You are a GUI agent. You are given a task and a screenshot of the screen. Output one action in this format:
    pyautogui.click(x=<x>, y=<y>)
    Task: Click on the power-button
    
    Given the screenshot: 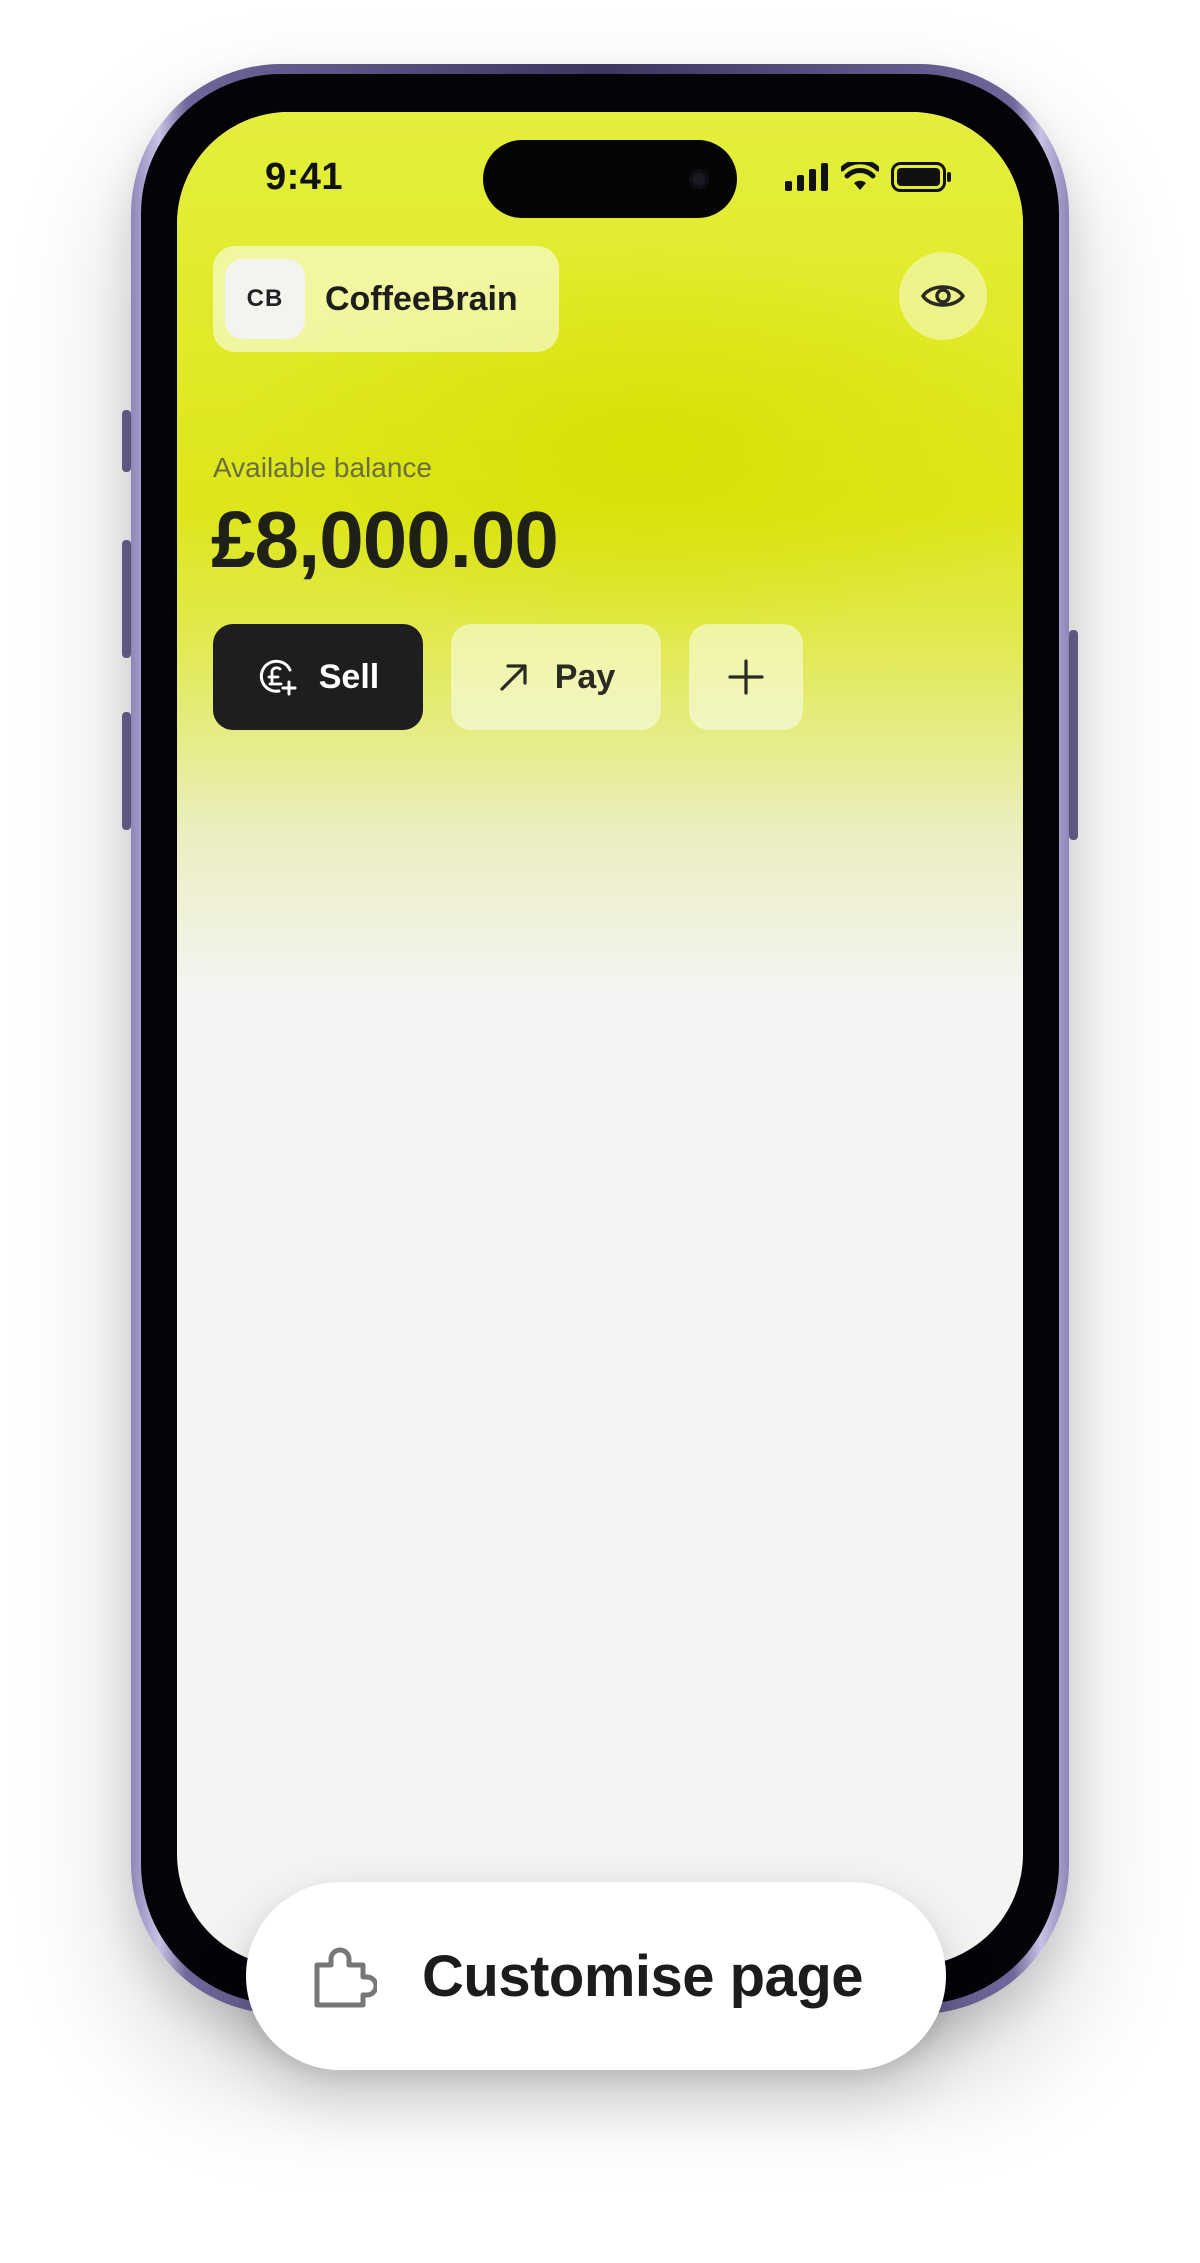 What is the action you would take?
    pyautogui.click(x=1073, y=735)
    